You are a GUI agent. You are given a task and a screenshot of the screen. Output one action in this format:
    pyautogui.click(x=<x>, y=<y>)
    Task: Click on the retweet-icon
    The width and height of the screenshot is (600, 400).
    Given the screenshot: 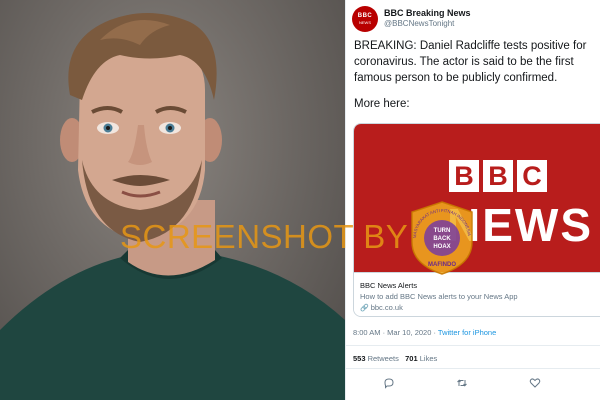 What is the action you would take?
    pyautogui.click(x=462, y=383)
    